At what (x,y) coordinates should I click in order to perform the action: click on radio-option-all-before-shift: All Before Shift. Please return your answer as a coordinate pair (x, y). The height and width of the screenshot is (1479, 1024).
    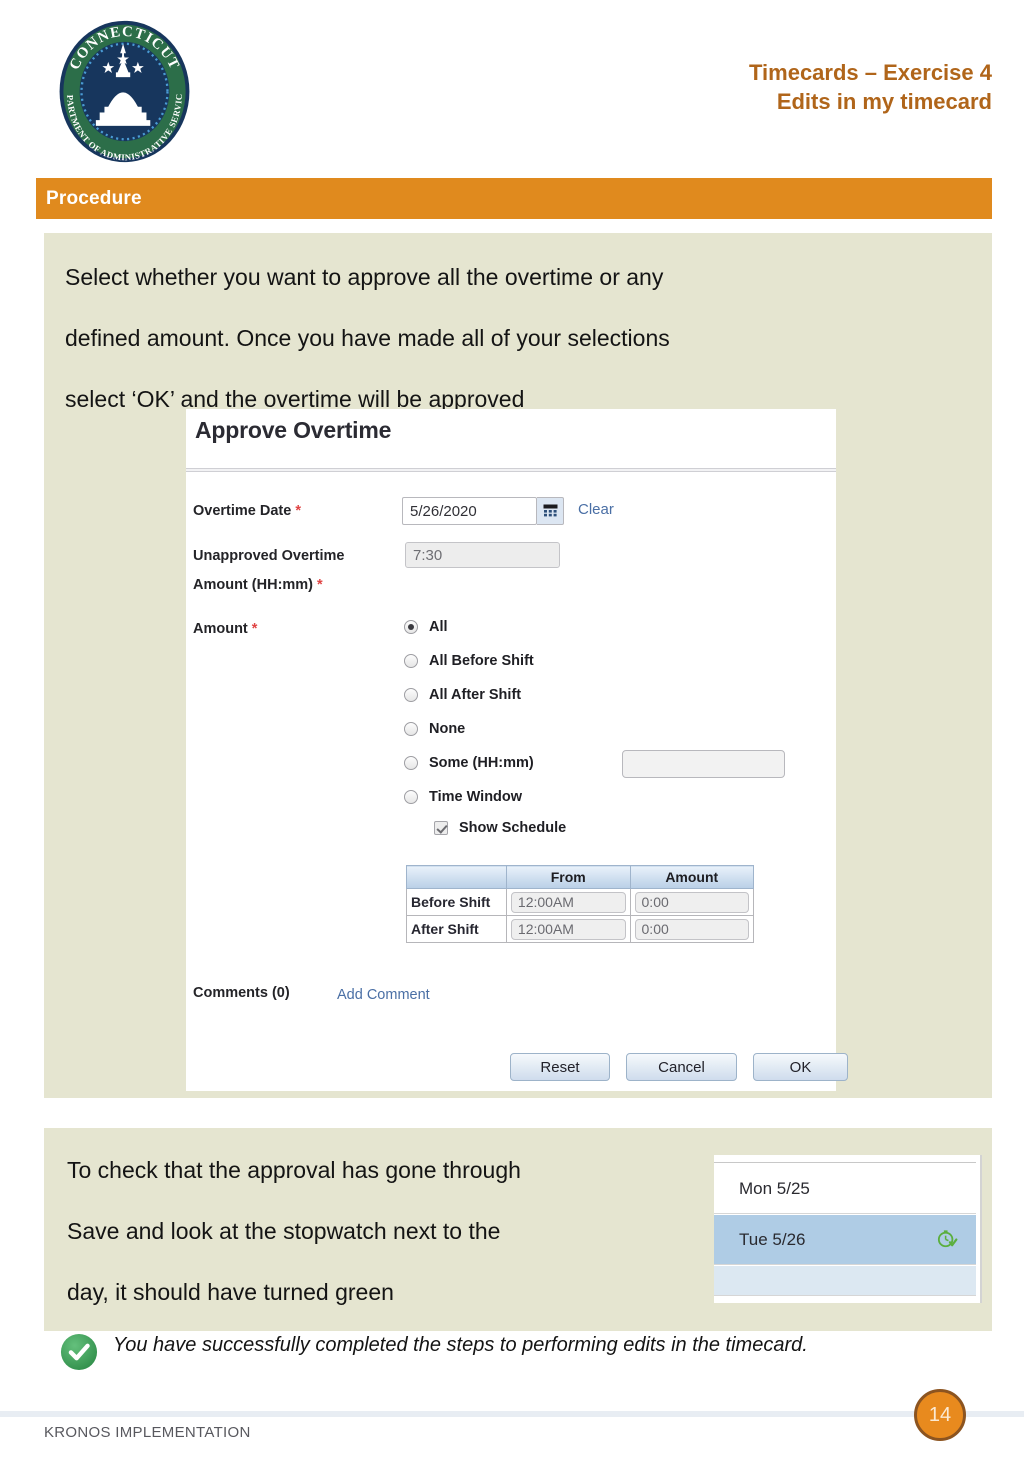
    Looking at the image, I should click on (469, 661).